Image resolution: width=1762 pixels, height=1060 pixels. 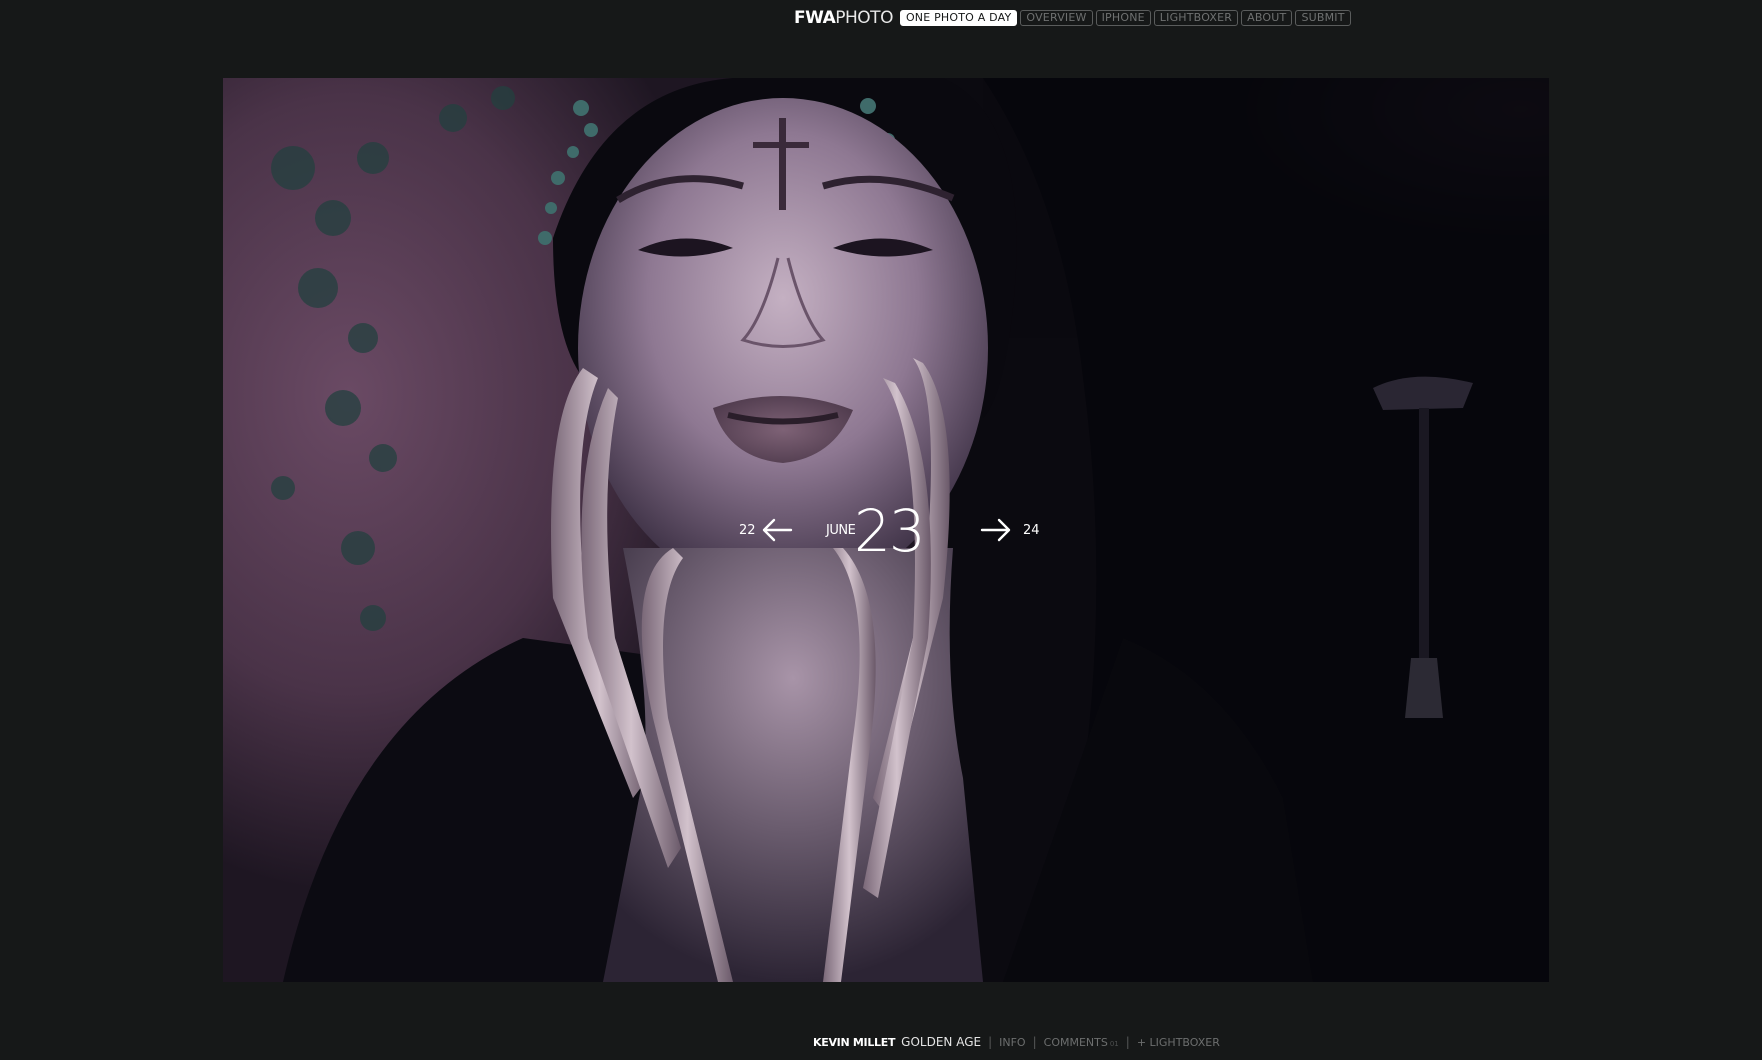 What do you see at coordinates (958, 18) in the screenshot?
I see `nav-one-photo-a-day: ONE PHOTO A DAY` at bounding box center [958, 18].